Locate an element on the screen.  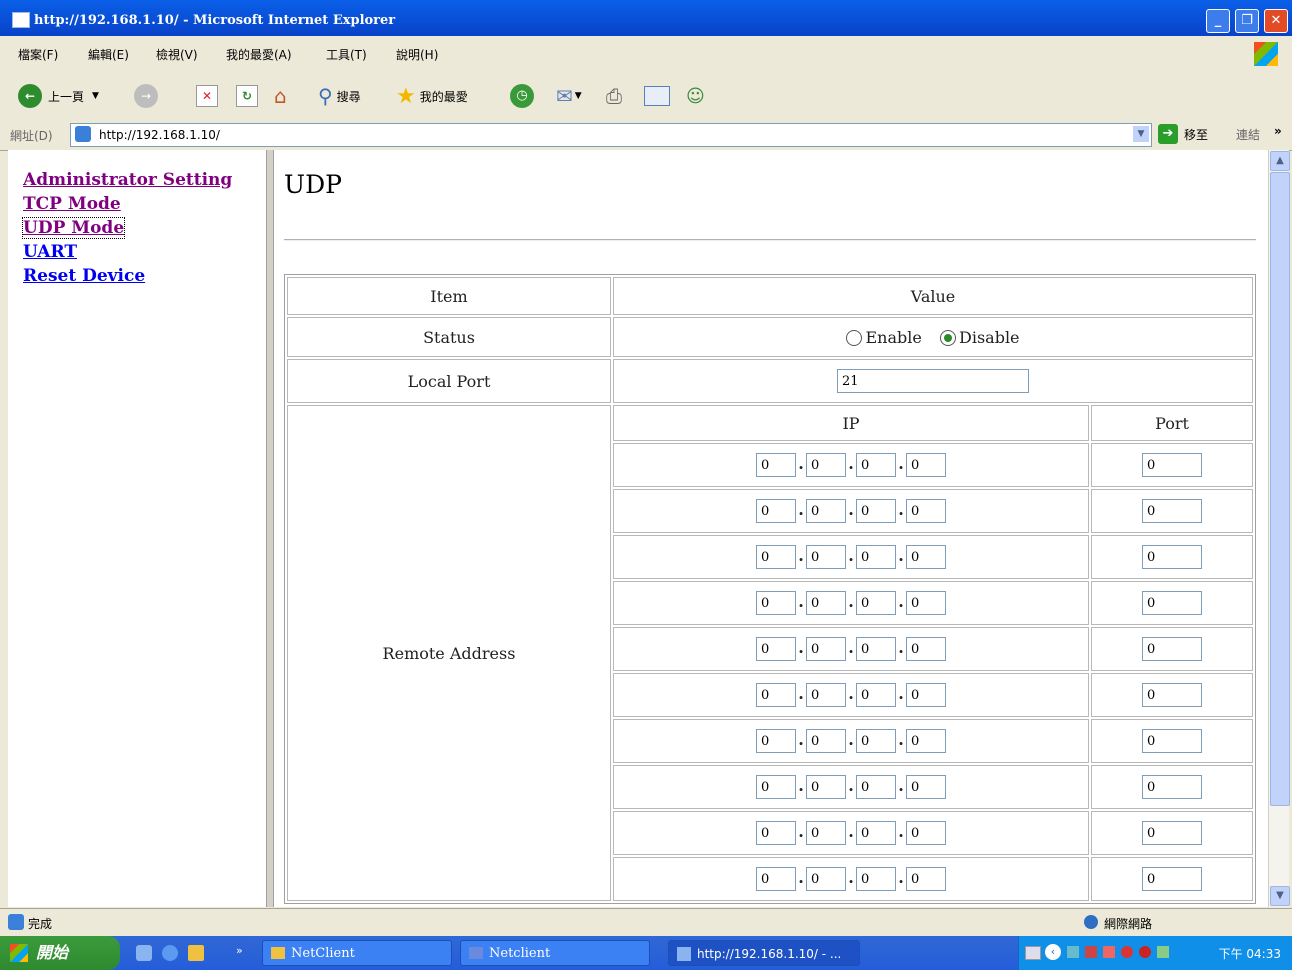
shield-icon is located at coordinates (1145, 952).